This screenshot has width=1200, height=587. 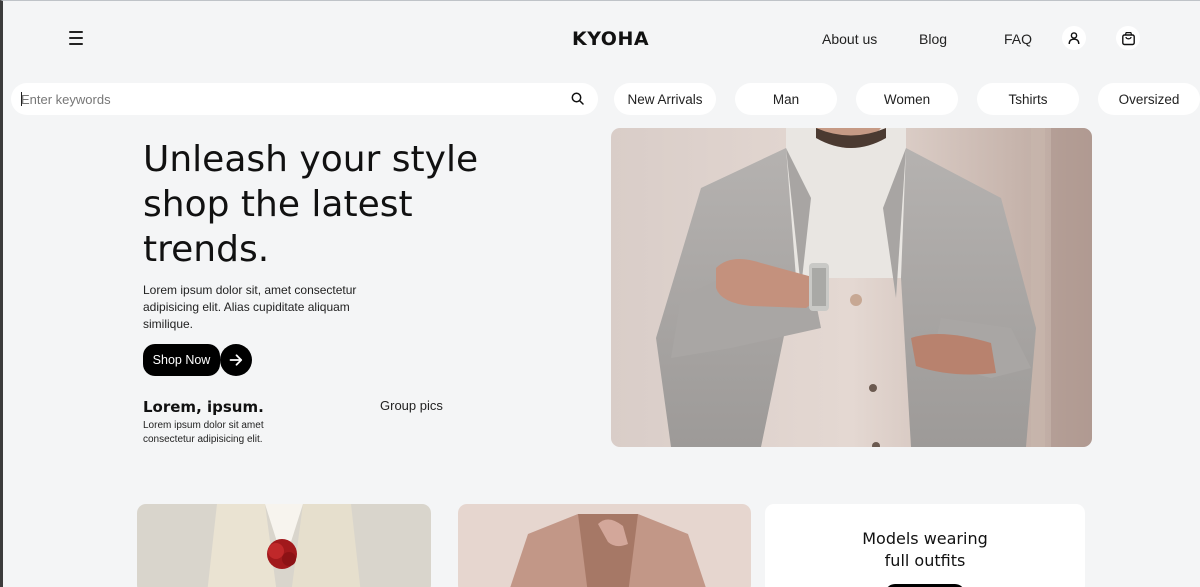 I want to click on models-outfits-title-line: Models wearing, so click(x=925, y=538).